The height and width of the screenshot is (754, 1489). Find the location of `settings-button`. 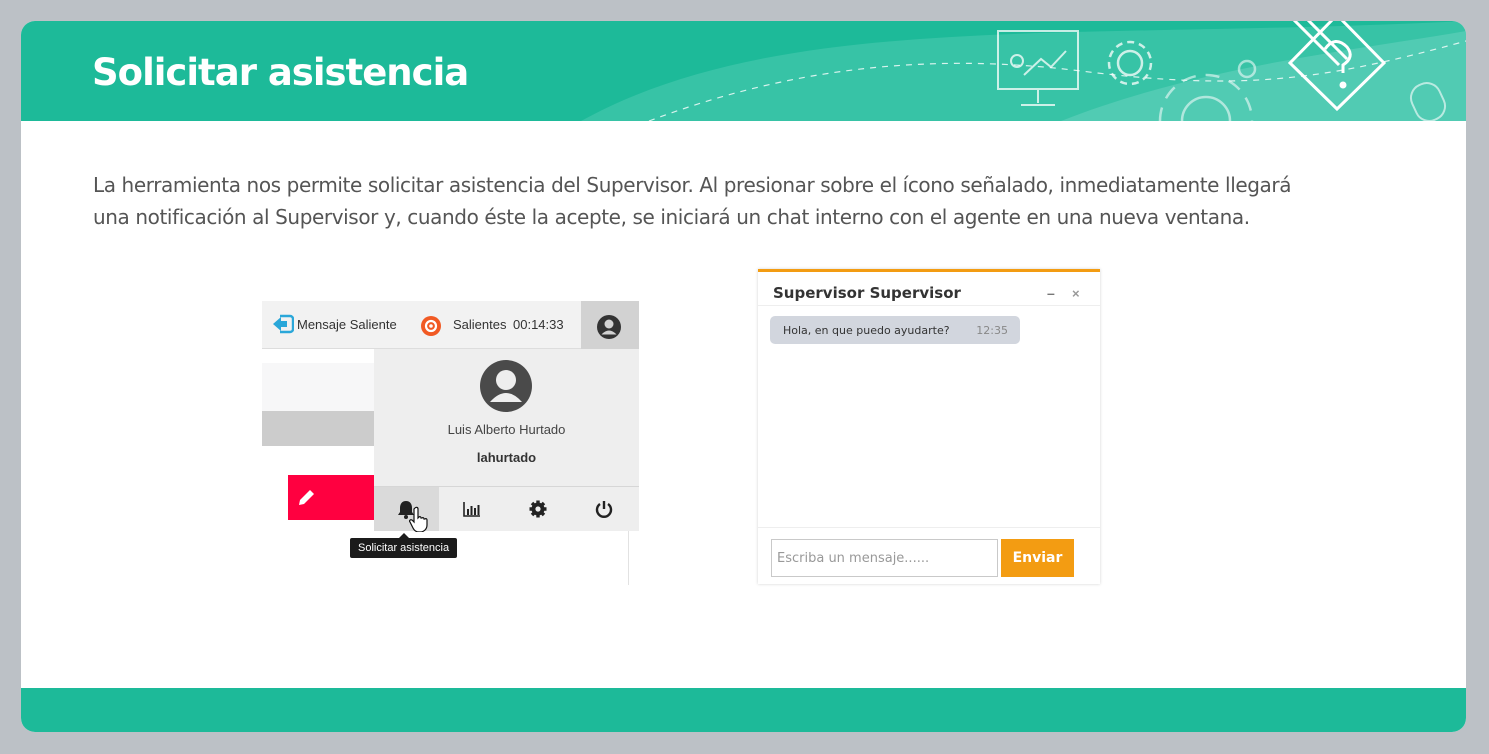

settings-button is located at coordinates (538, 509).